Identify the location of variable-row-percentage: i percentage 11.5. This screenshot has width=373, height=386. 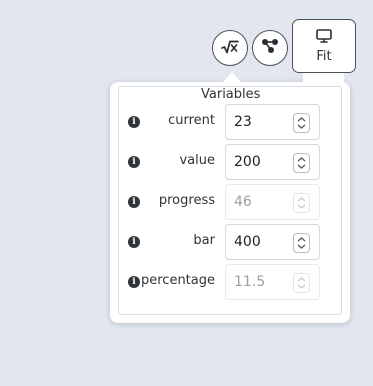
(230, 282).